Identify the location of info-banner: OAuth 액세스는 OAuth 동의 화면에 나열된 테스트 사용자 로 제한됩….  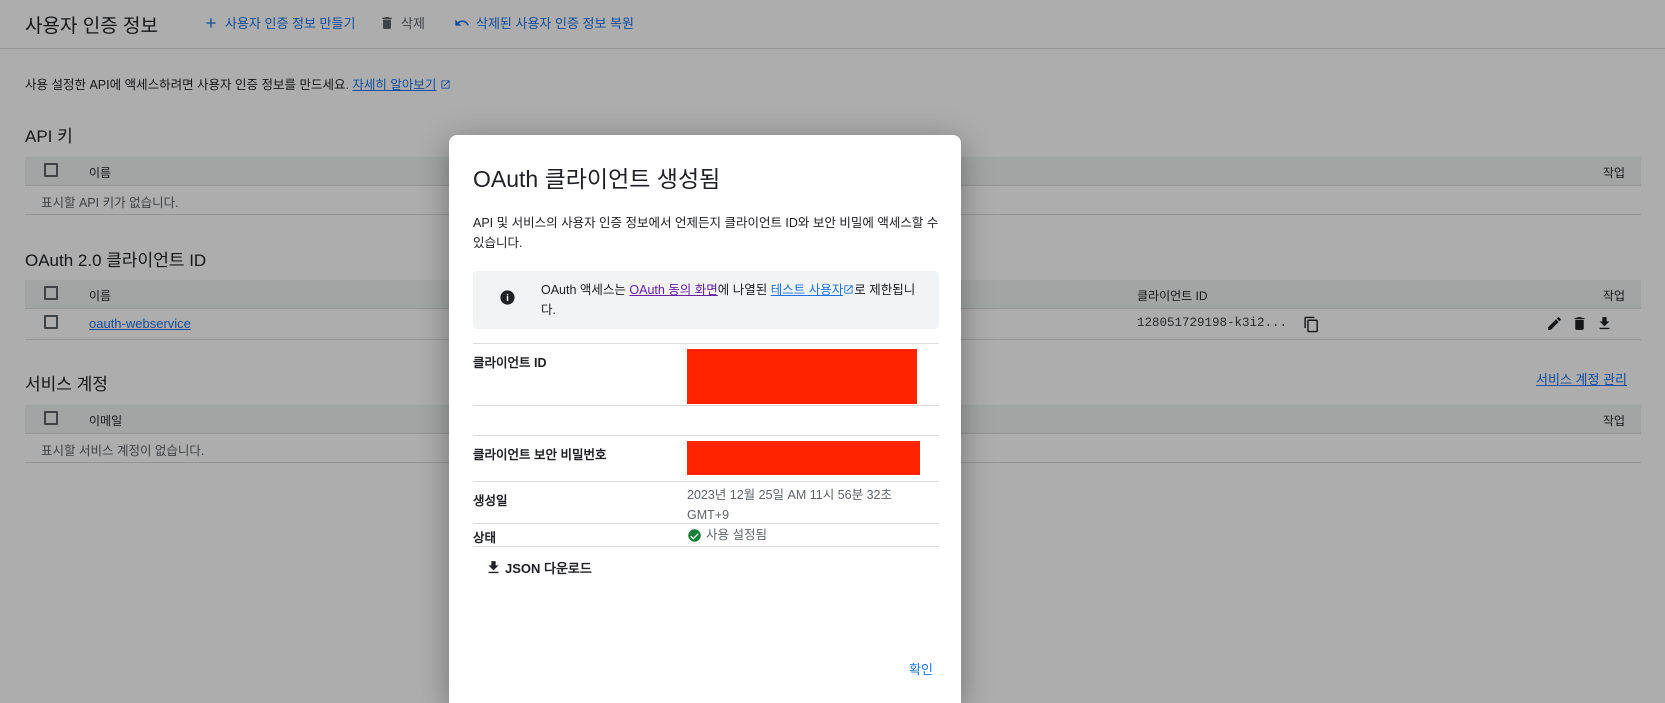
(706, 300).